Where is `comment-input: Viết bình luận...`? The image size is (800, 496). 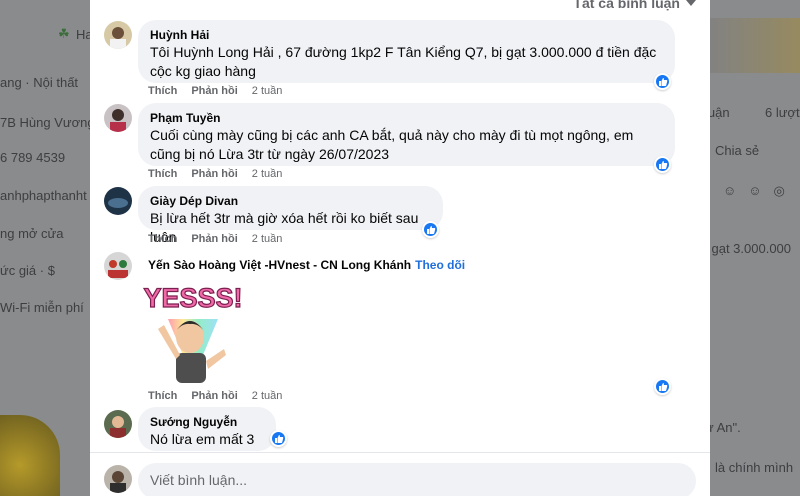 comment-input: Viết bình luận... is located at coordinates (417, 479).